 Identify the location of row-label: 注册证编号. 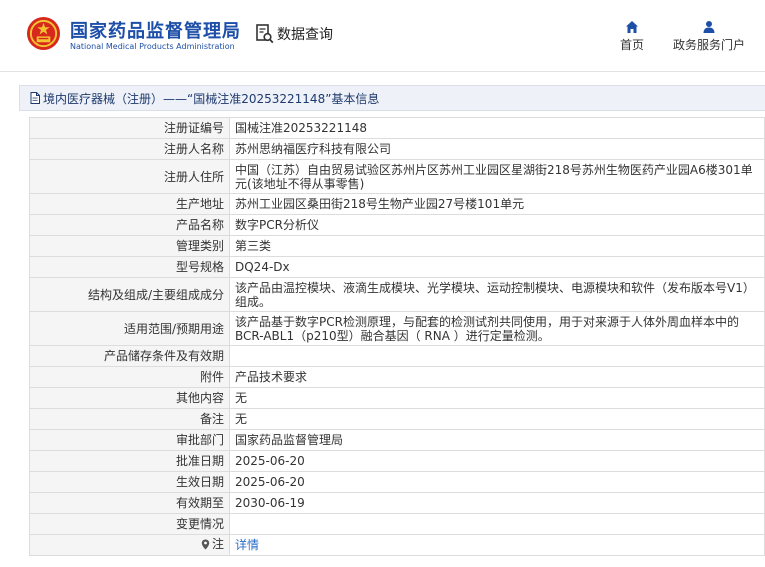
(129, 128).